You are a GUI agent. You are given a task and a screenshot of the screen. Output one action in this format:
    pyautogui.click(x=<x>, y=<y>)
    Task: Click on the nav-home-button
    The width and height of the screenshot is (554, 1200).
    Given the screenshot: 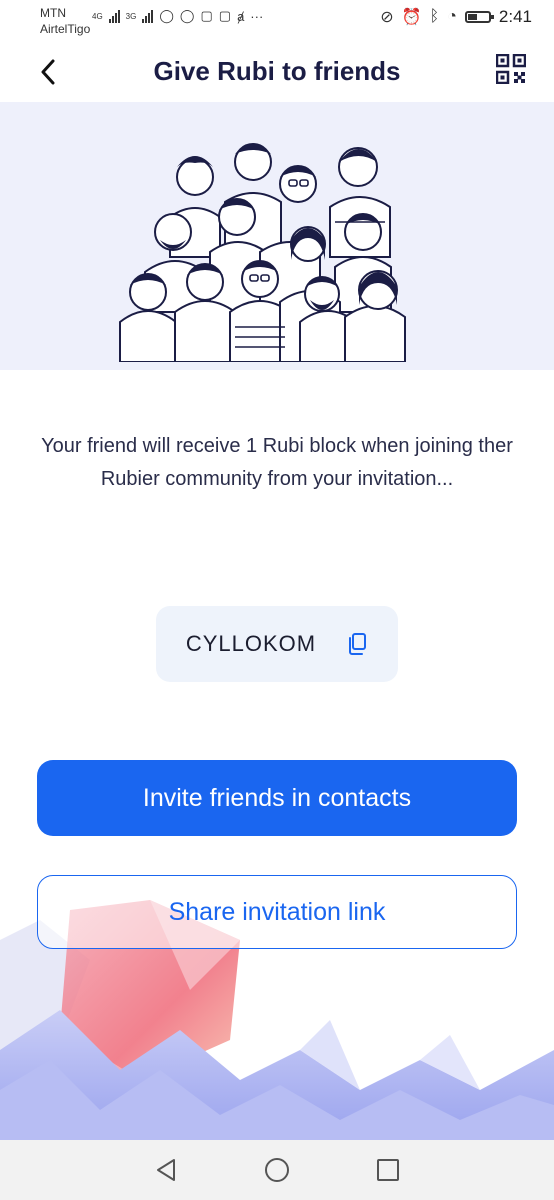 What is the action you would take?
    pyautogui.click(x=277, y=1170)
    